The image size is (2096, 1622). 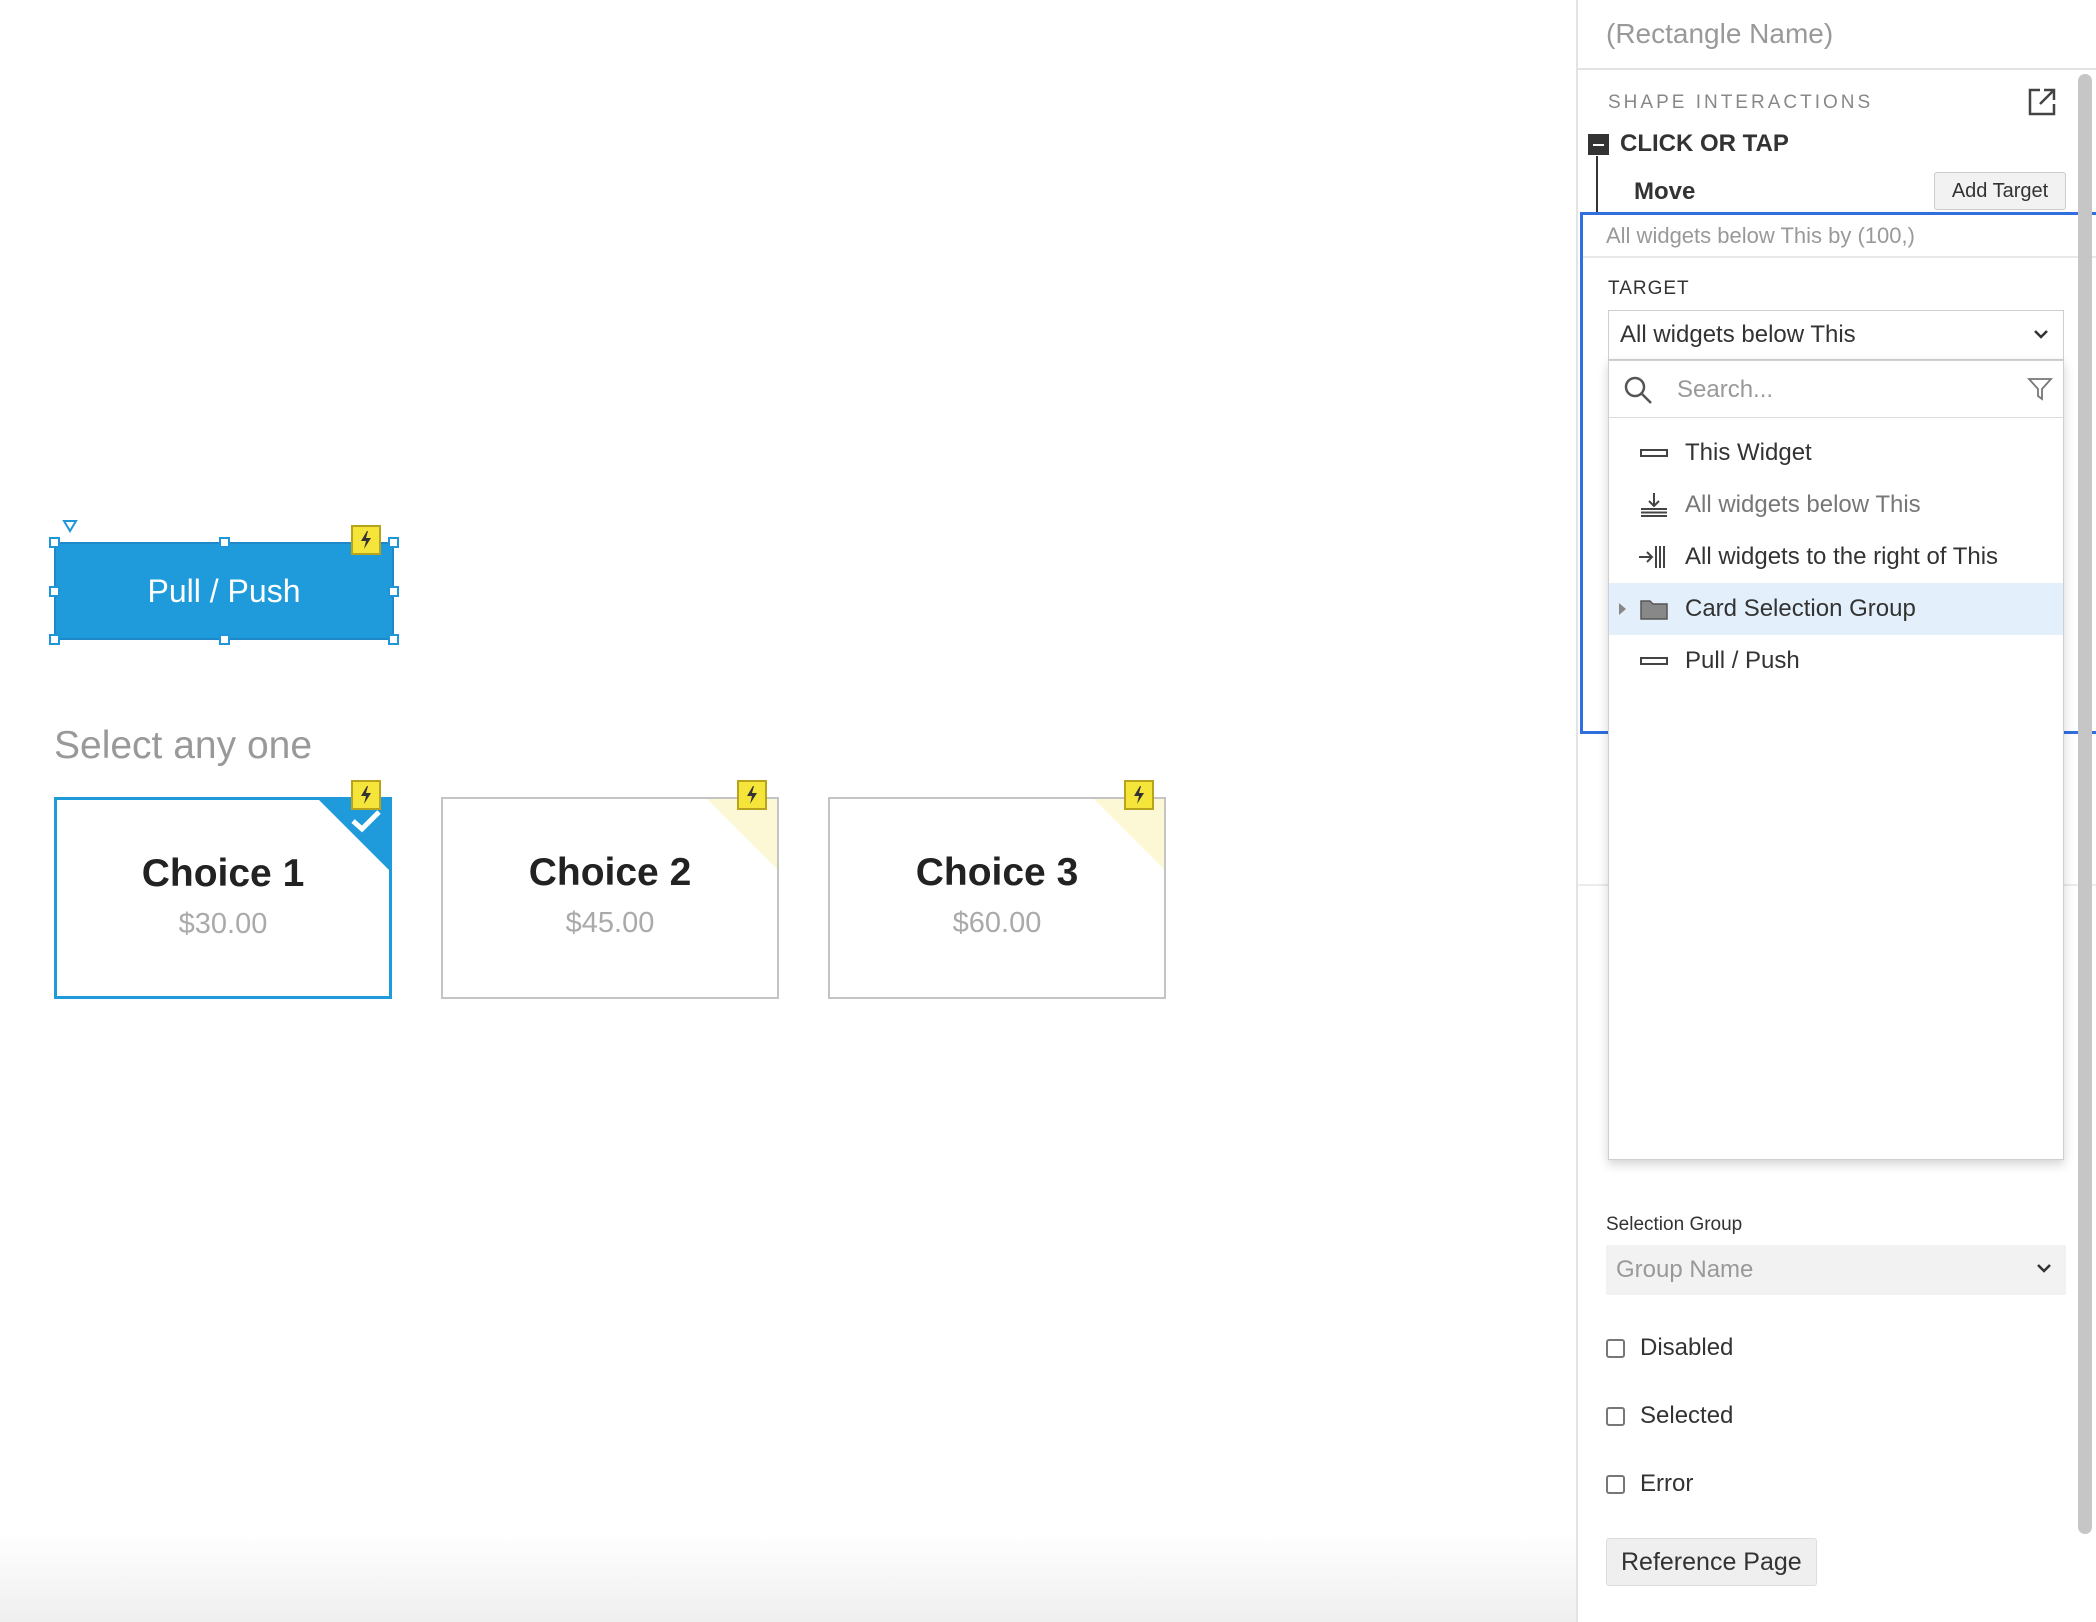 I want to click on reference-page-button: Reference Page, so click(x=1711, y=1562).